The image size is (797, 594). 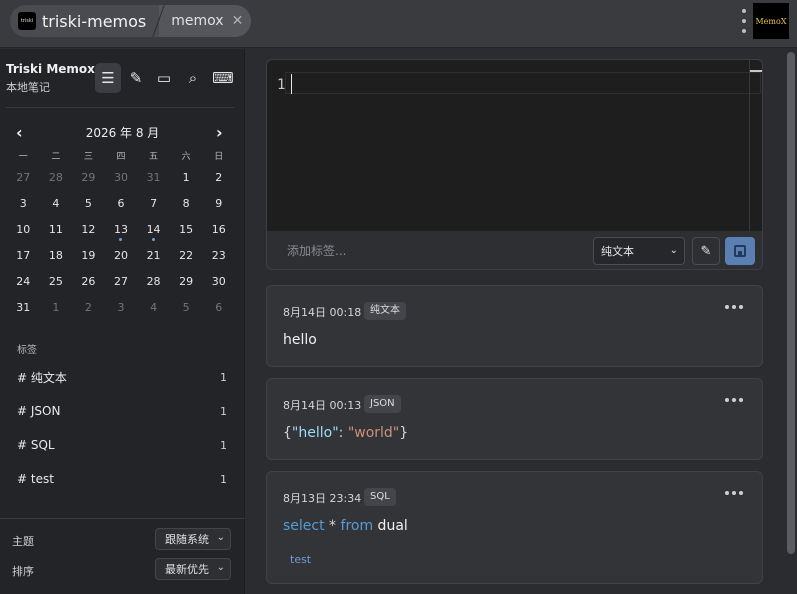 I want to click on app-icon: triski, so click(x=27, y=21).